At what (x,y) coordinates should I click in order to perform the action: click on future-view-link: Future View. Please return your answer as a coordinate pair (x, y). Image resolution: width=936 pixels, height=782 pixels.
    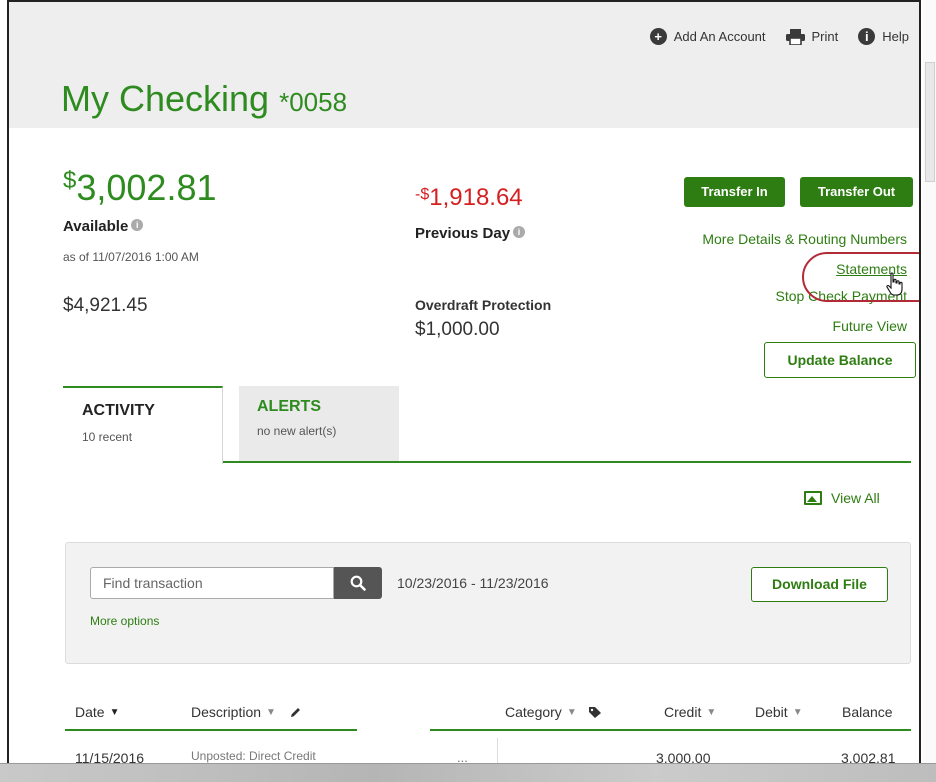
    Looking at the image, I should click on (870, 326).